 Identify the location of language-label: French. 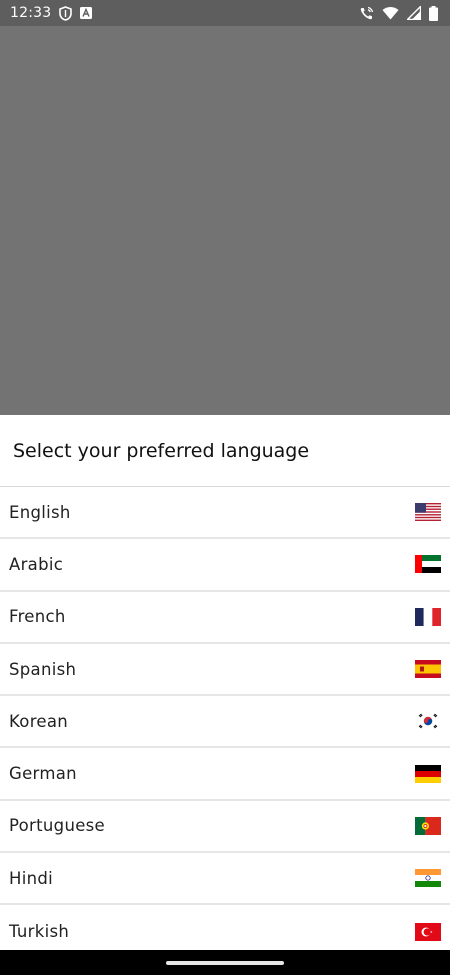
(37, 617).